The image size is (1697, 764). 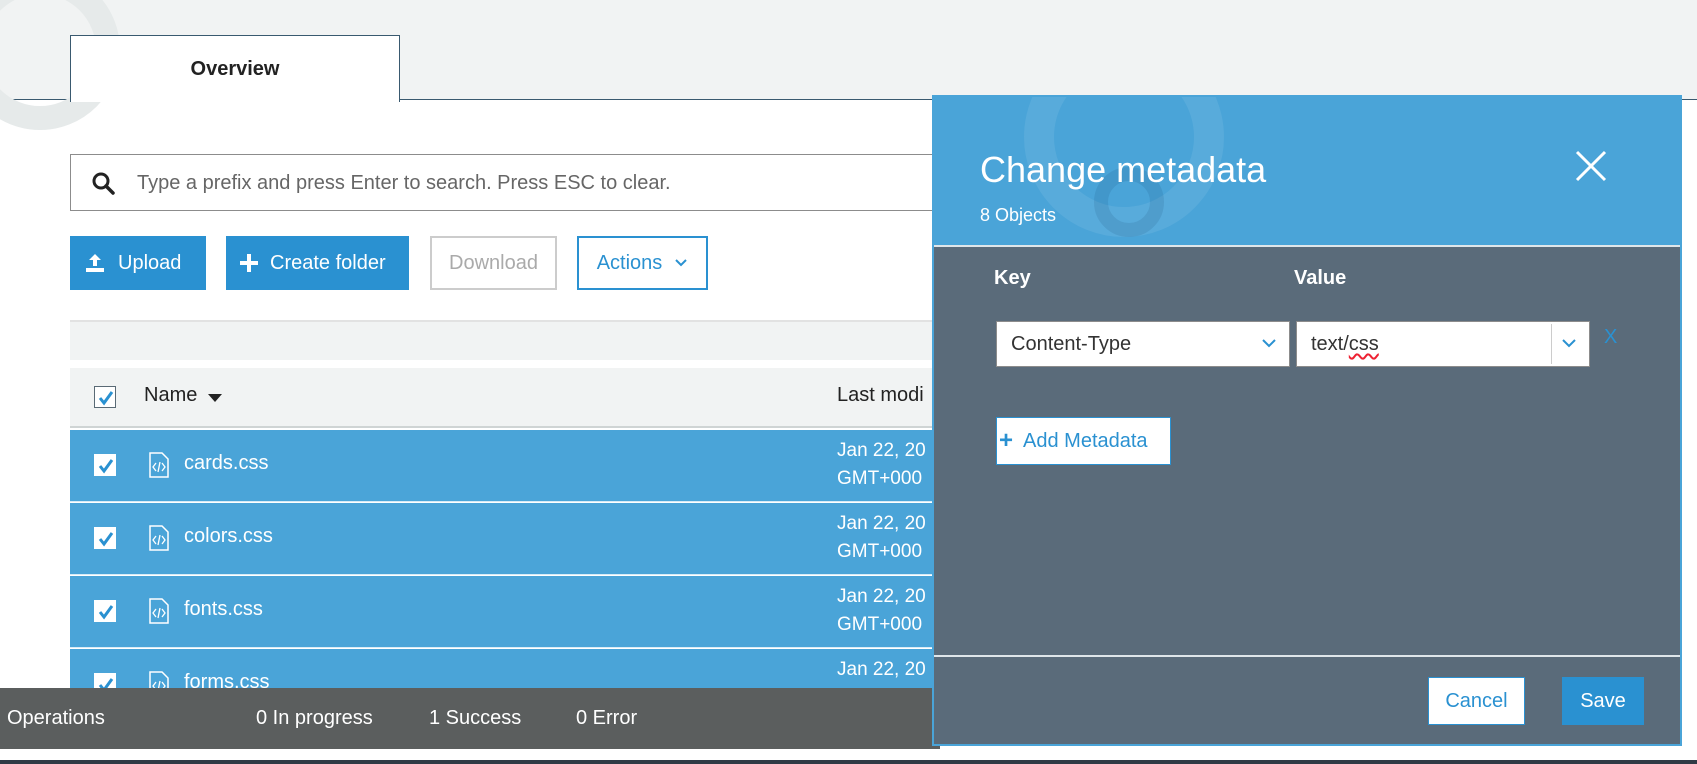 I want to click on cancel-button: Cancel, so click(x=1476, y=701).